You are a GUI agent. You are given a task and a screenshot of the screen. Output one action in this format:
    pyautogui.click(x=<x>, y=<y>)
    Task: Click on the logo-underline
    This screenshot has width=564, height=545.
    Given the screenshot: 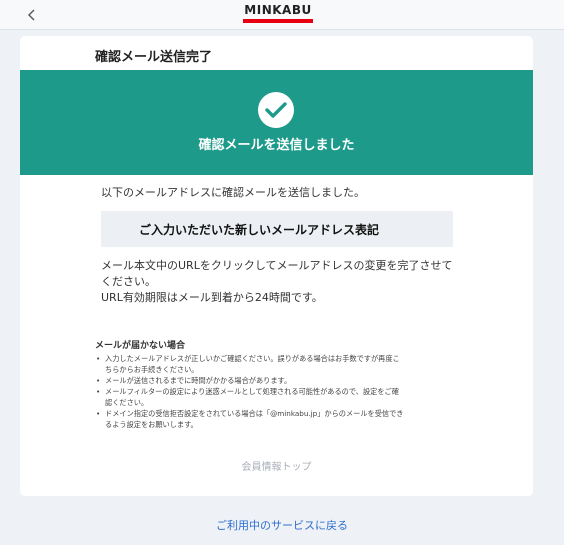 What is the action you would take?
    pyautogui.click(x=278, y=21)
    